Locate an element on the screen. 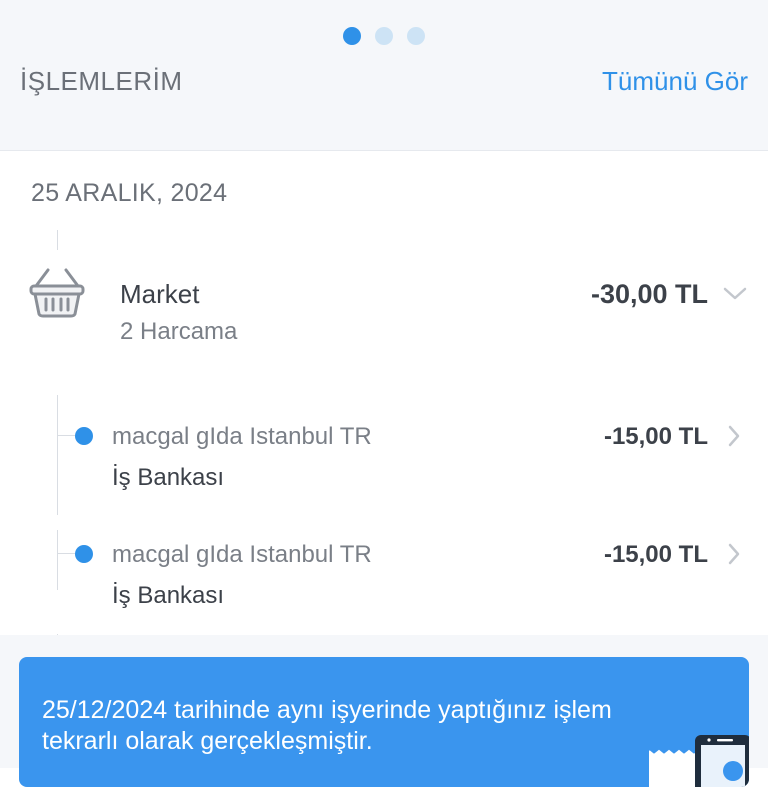  category-name: Market is located at coordinates (160, 294).